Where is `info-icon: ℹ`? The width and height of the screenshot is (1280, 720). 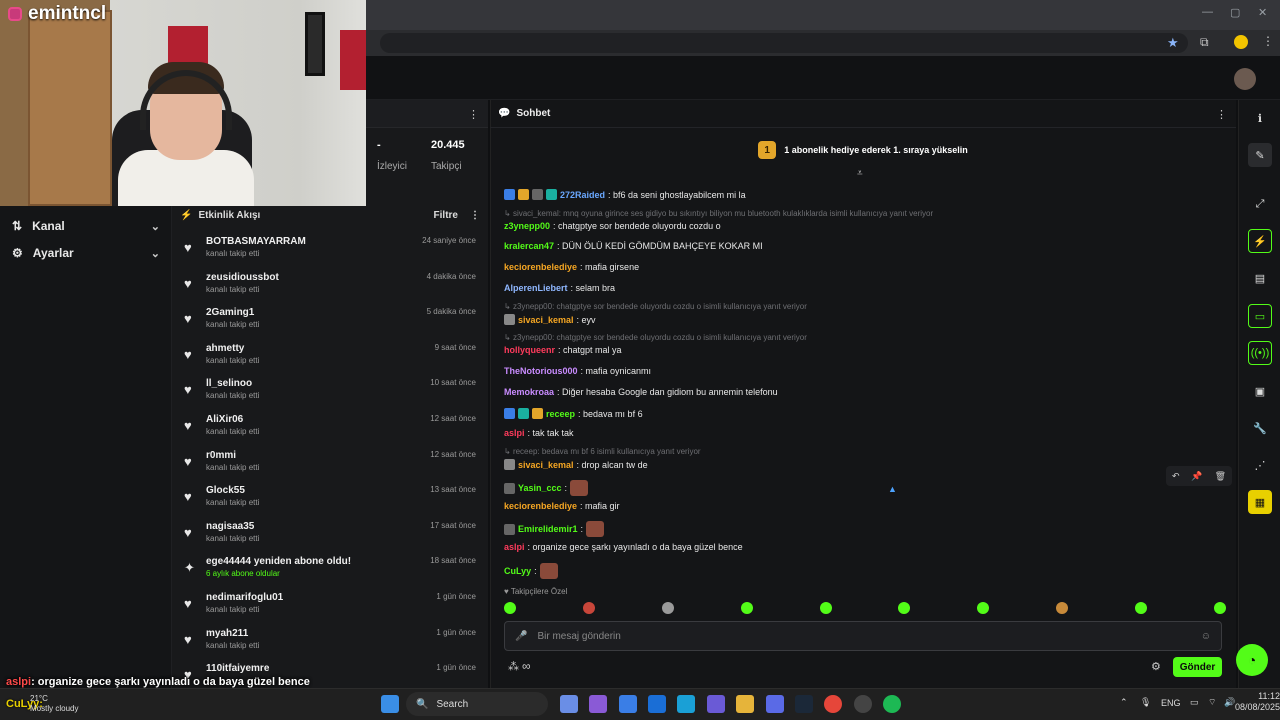
info-icon: ℹ is located at coordinates (1260, 118).